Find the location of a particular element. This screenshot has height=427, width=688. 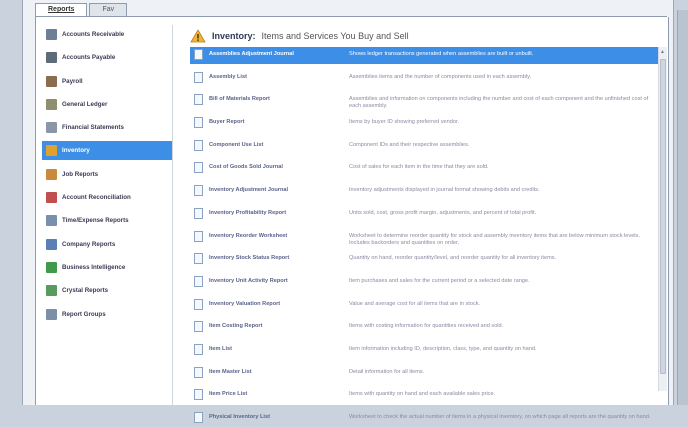

ledger-icon is located at coordinates (51, 58).